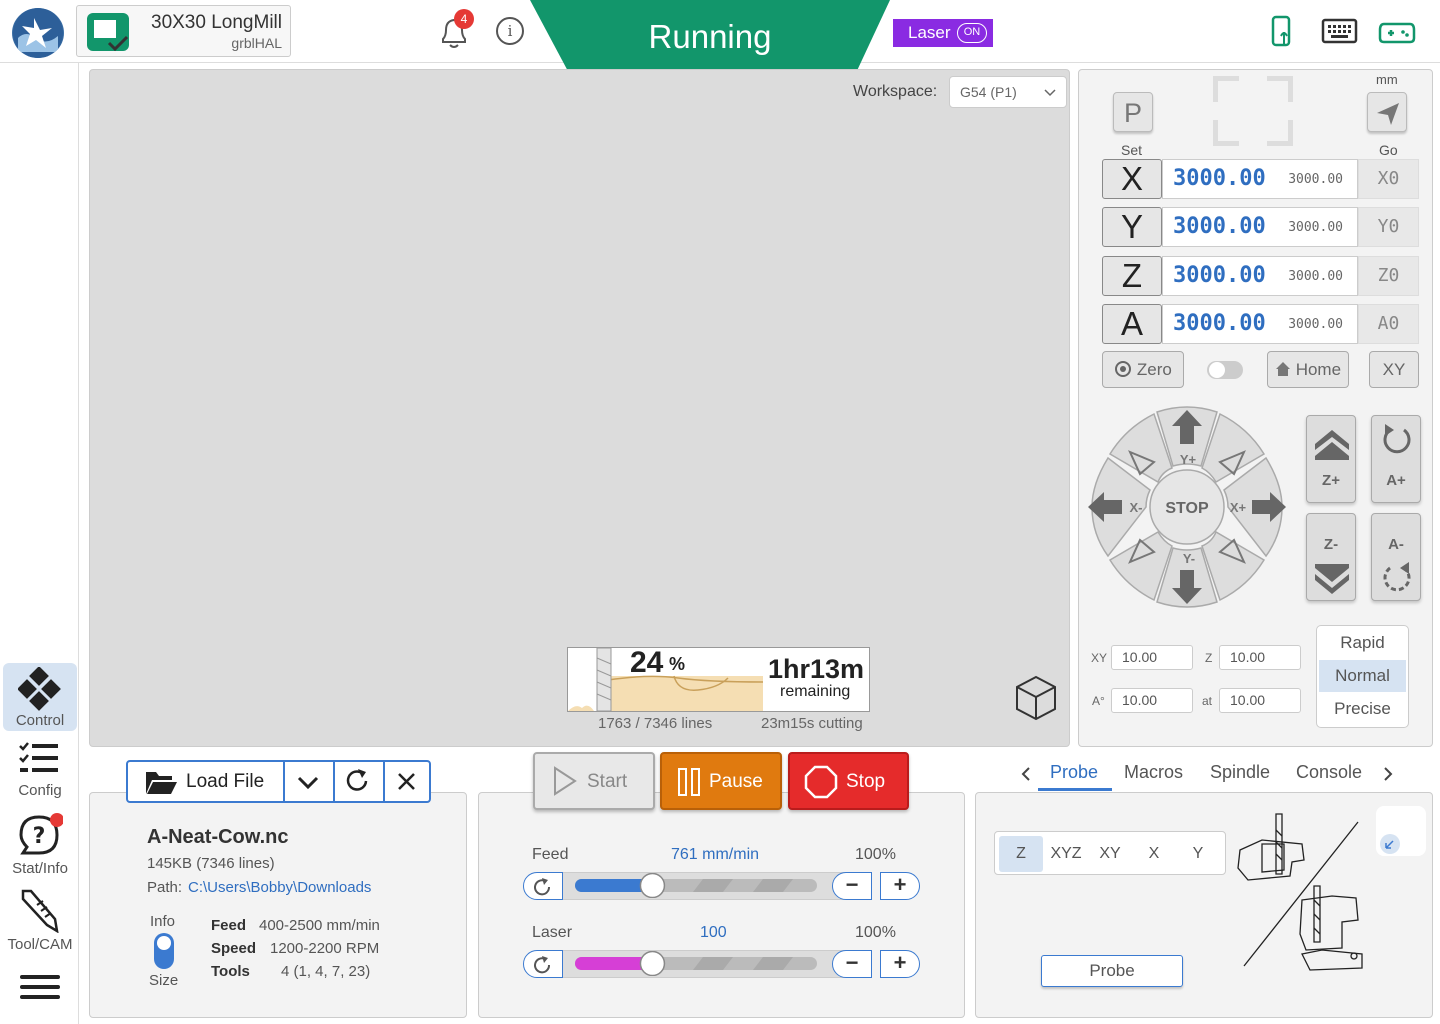 The width and height of the screenshot is (1440, 1024). What do you see at coordinates (1152, 657) in the screenshot?
I see `jog-xy-step-input: 10.00` at bounding box center [1152, 657].